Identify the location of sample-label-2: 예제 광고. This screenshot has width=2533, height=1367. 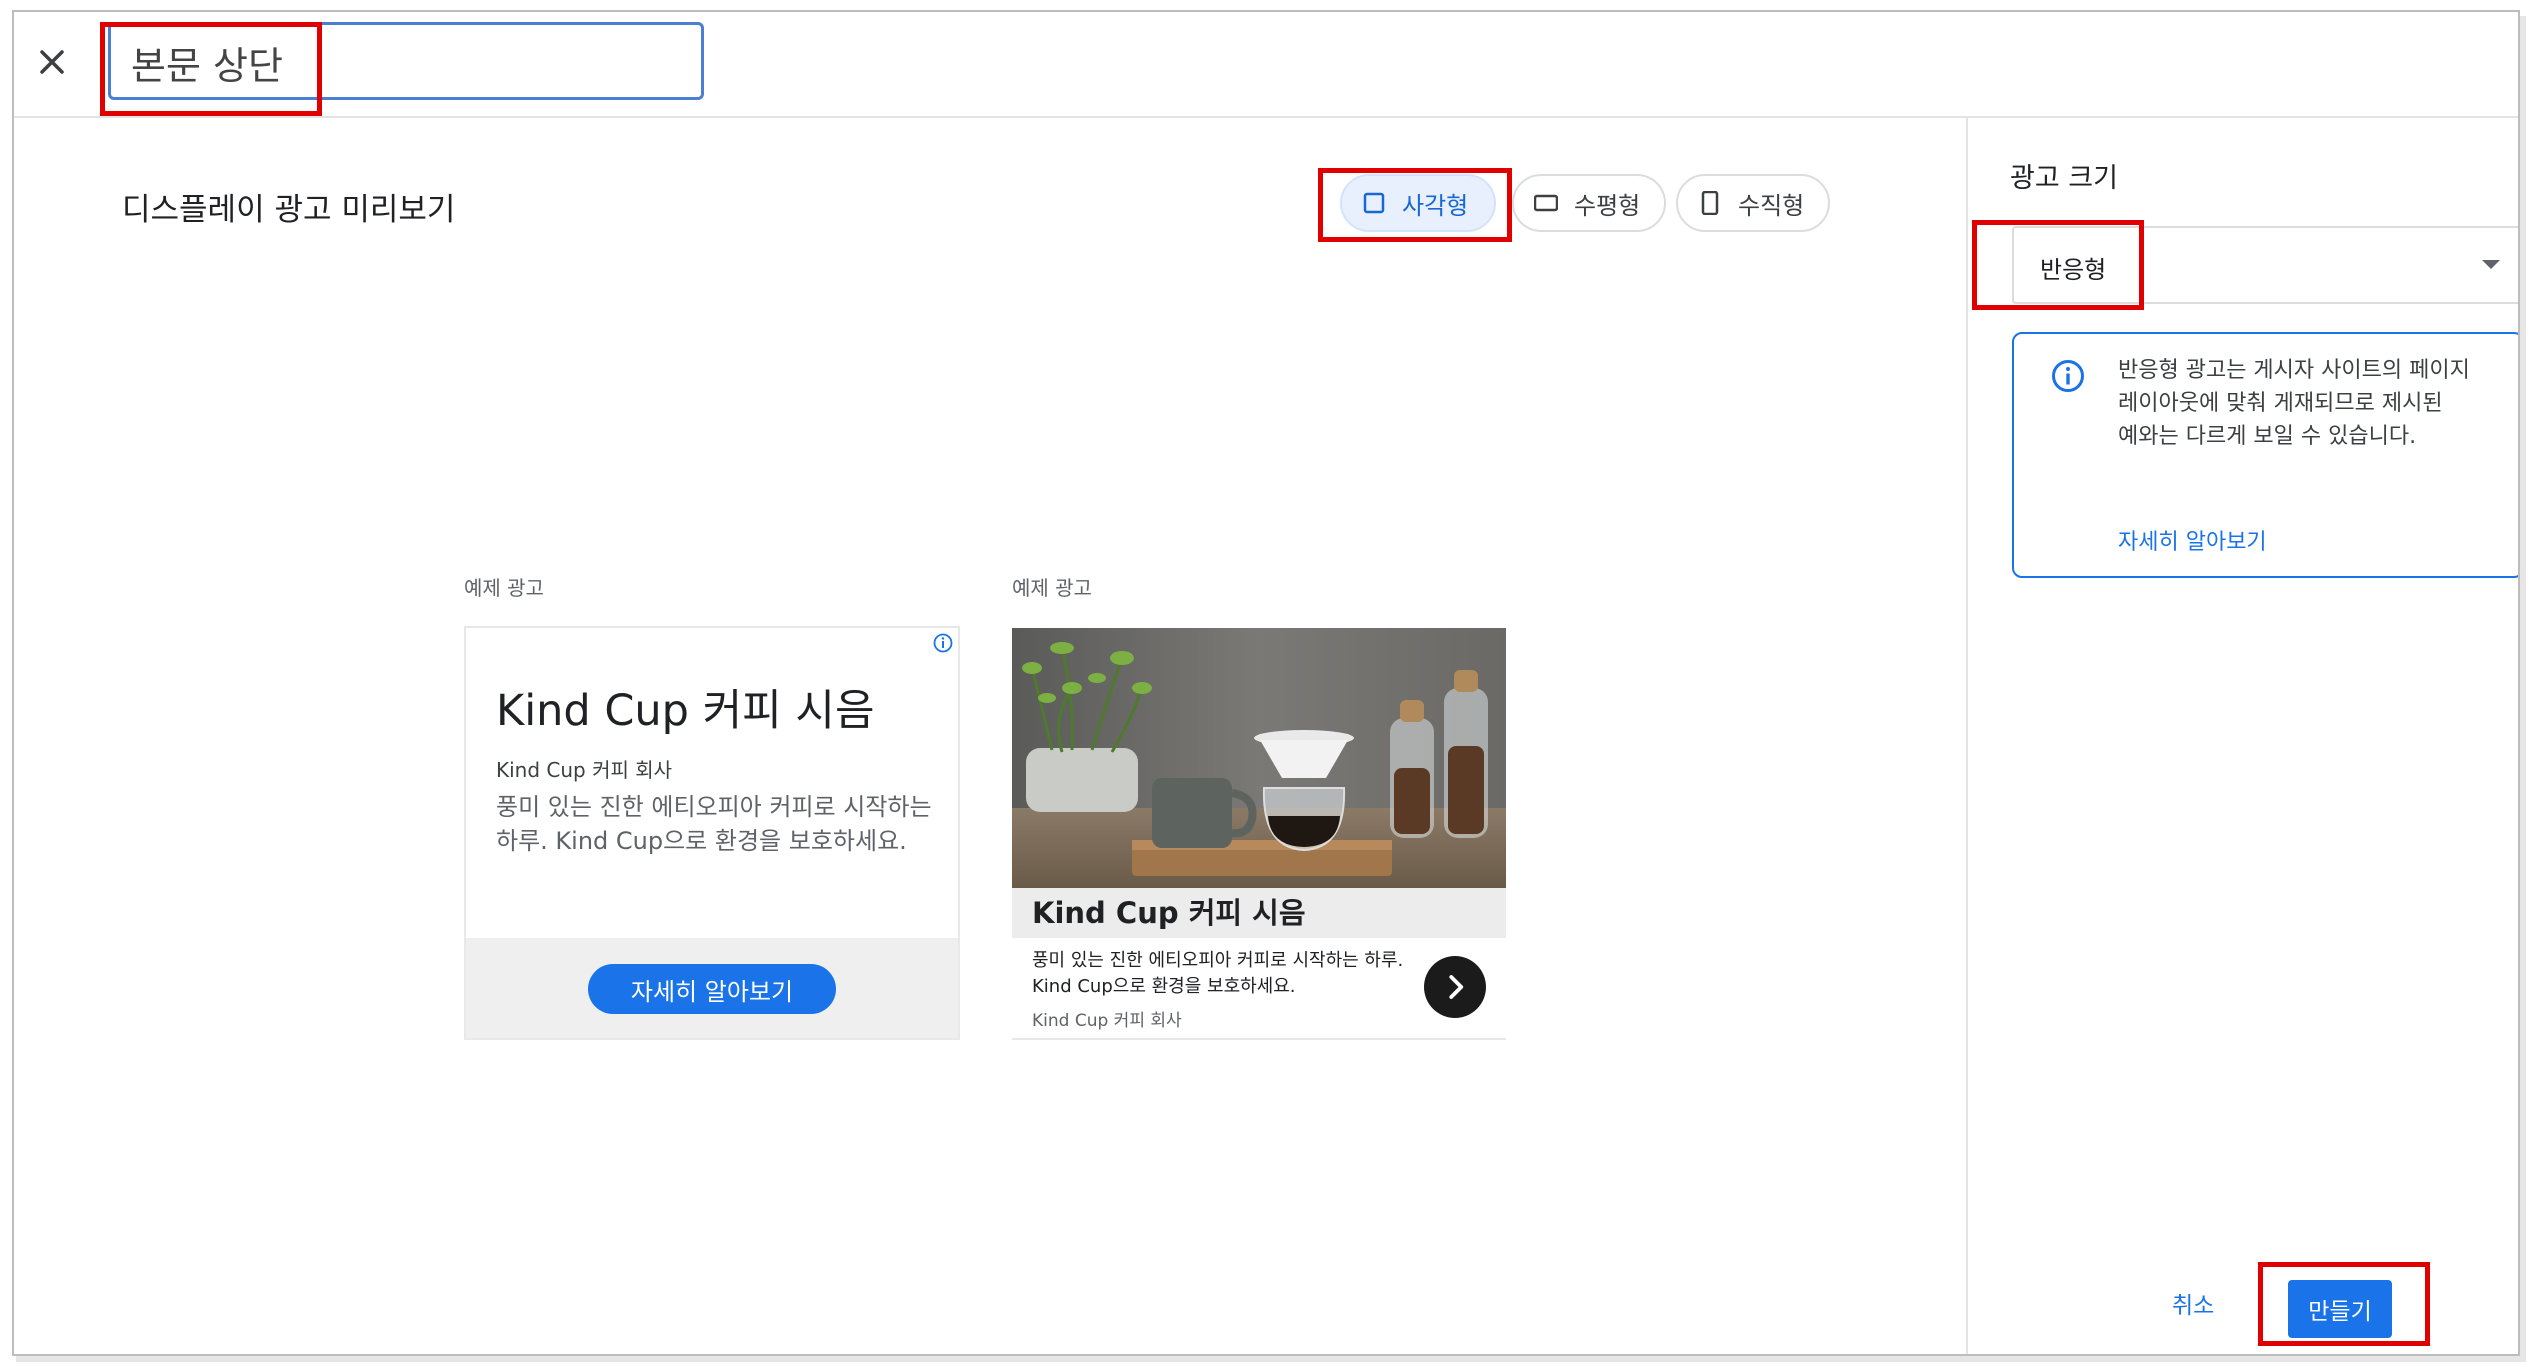
(1052, 588).